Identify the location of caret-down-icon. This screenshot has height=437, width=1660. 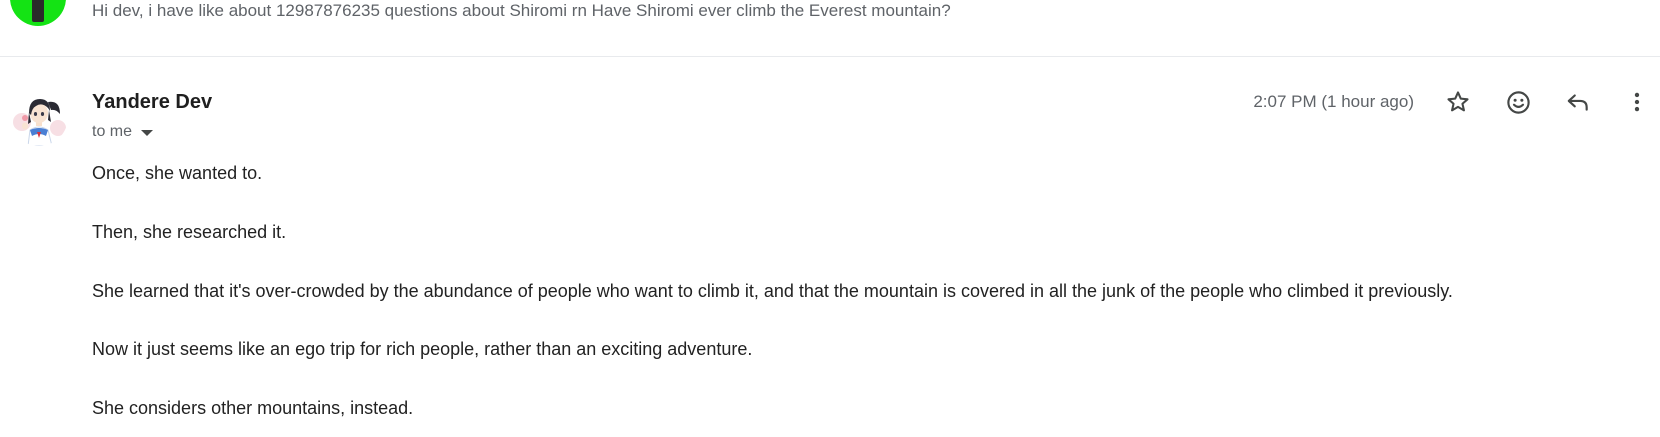
(147, 133).